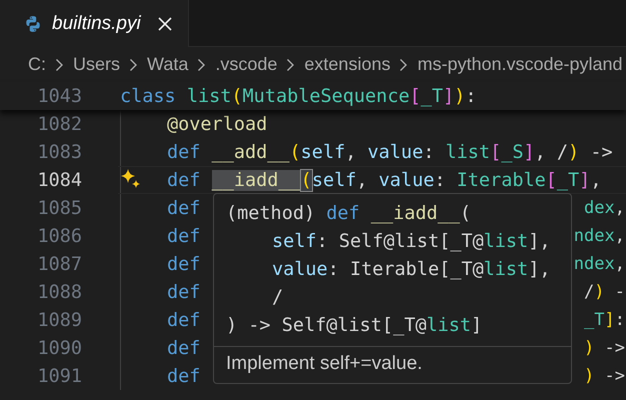 The height and width of the screenshot is (400, 626). What do you see at coordinates (37, 64) in the screenshot?
I see `breadcrumb-item: C:` at bounding box center [37, 64].